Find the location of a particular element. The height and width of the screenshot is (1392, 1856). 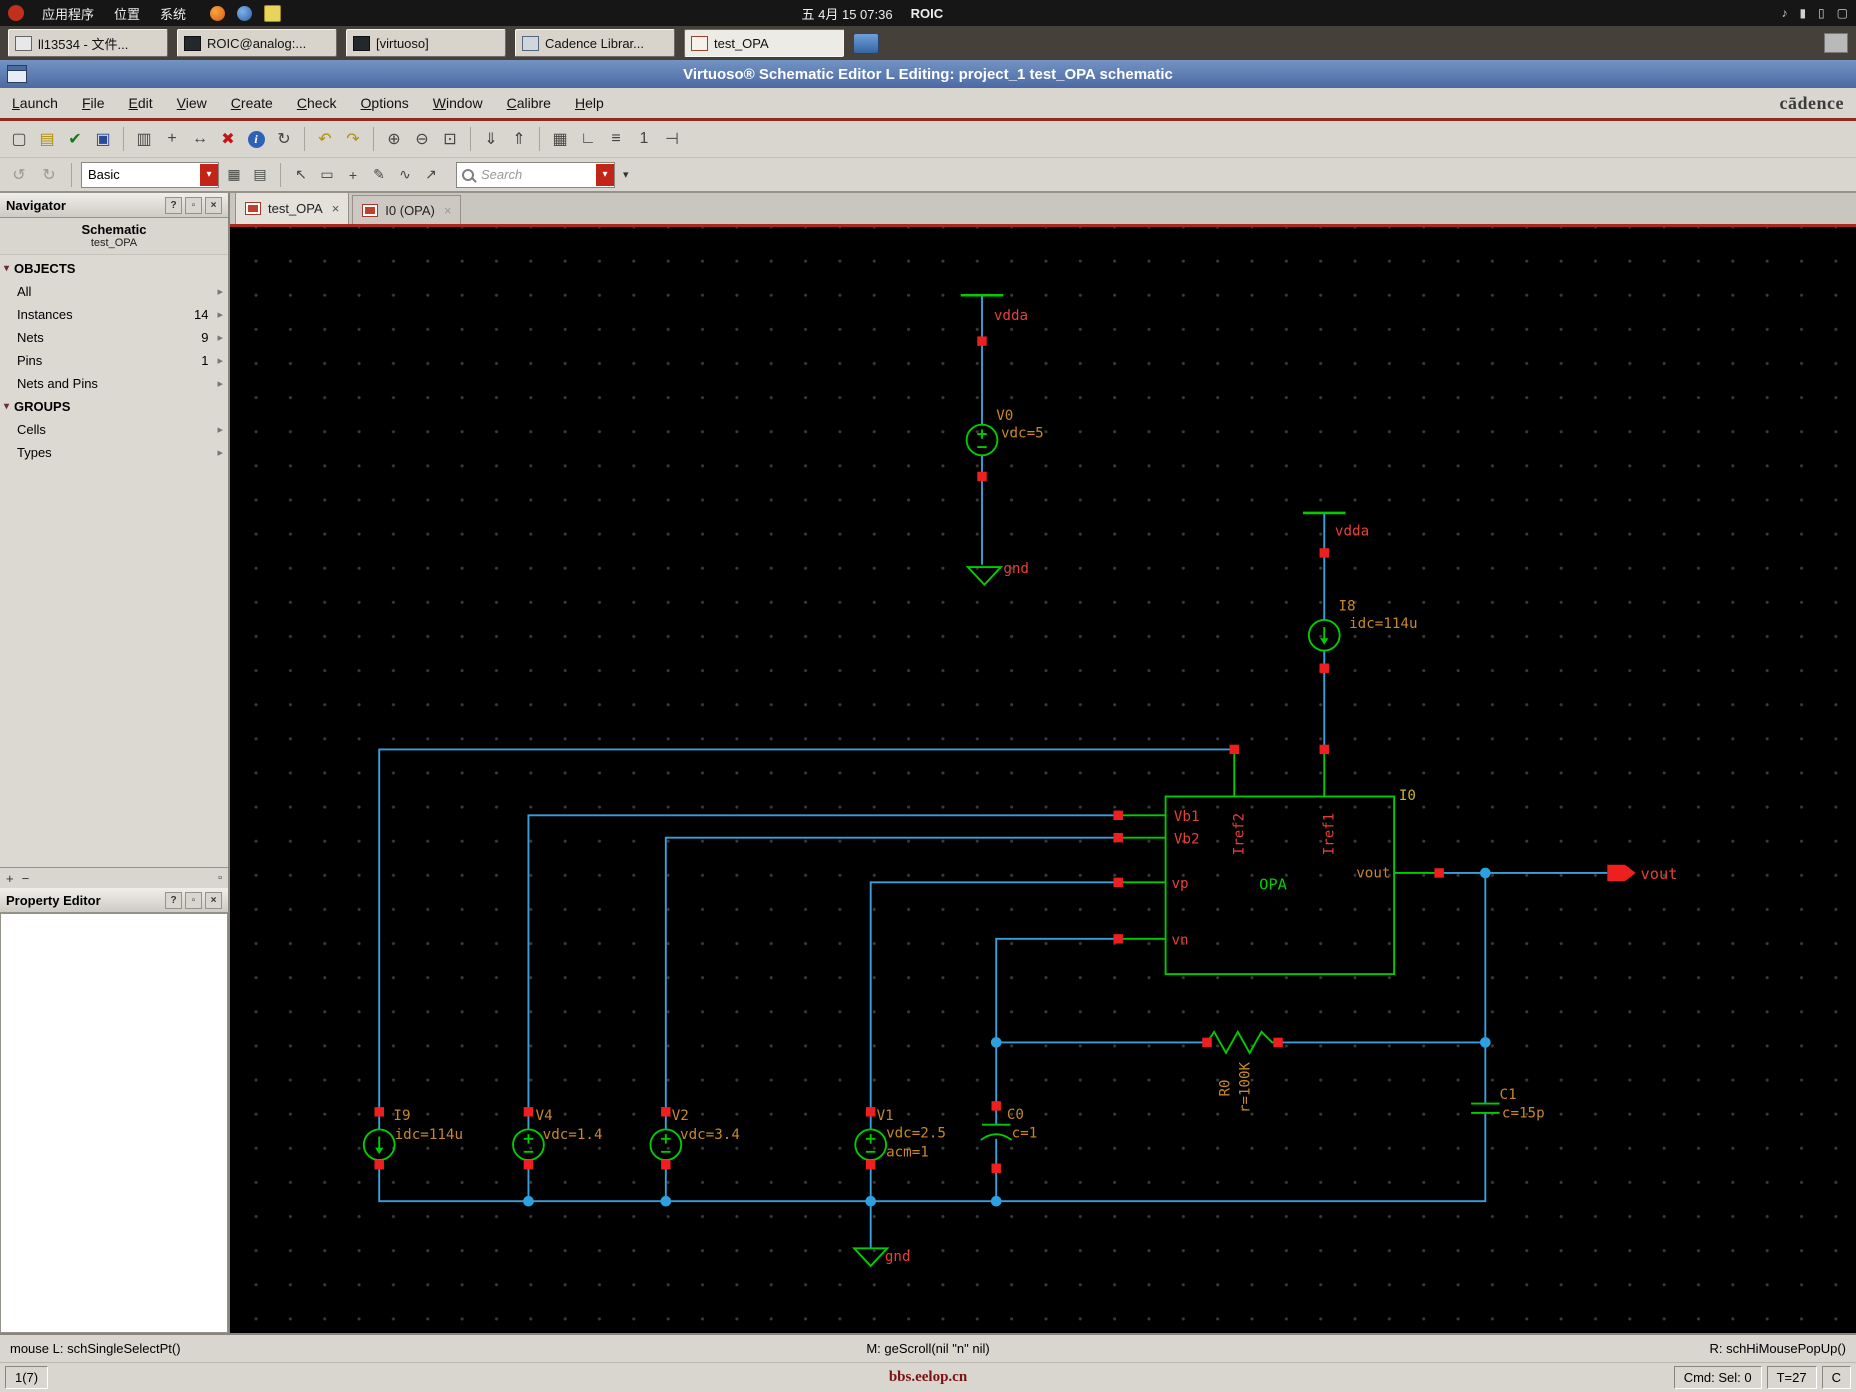

save-icon: ▣ is located at coordinates (103, 139).